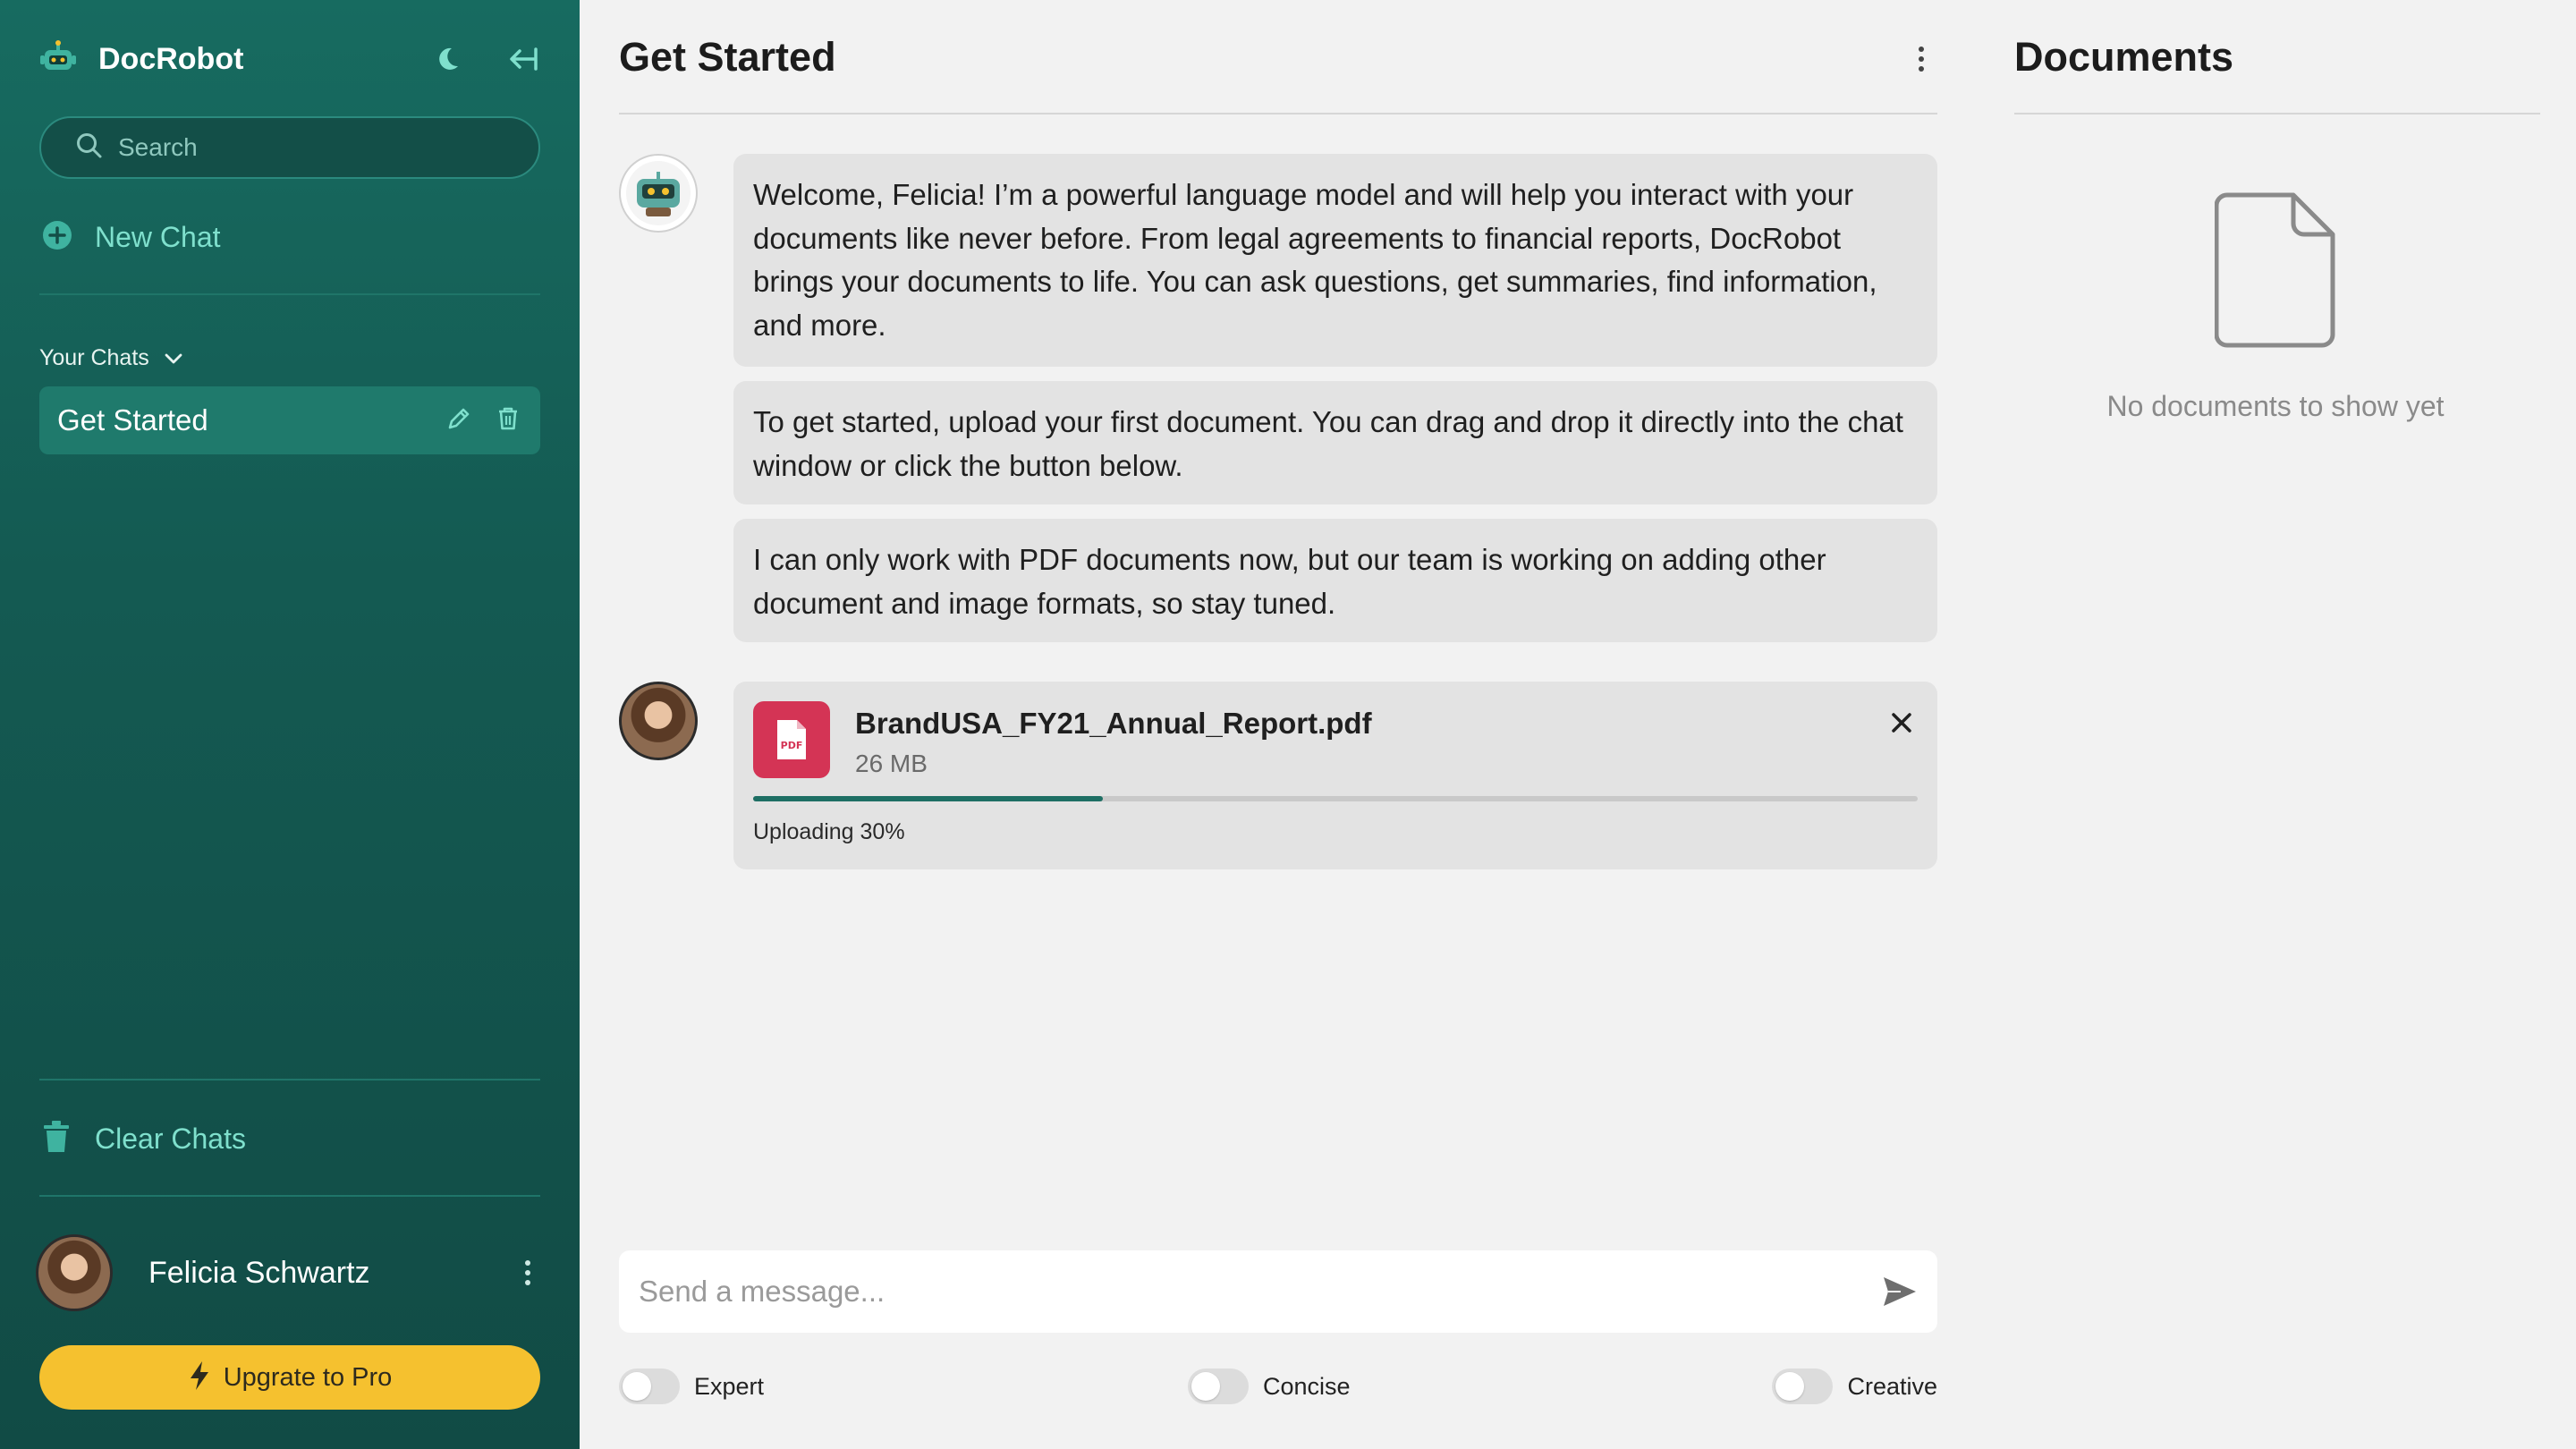  Describe the element at coordinates (792, 745) in the screenshot. I see `pdf-badge-text: PDF` at that location.